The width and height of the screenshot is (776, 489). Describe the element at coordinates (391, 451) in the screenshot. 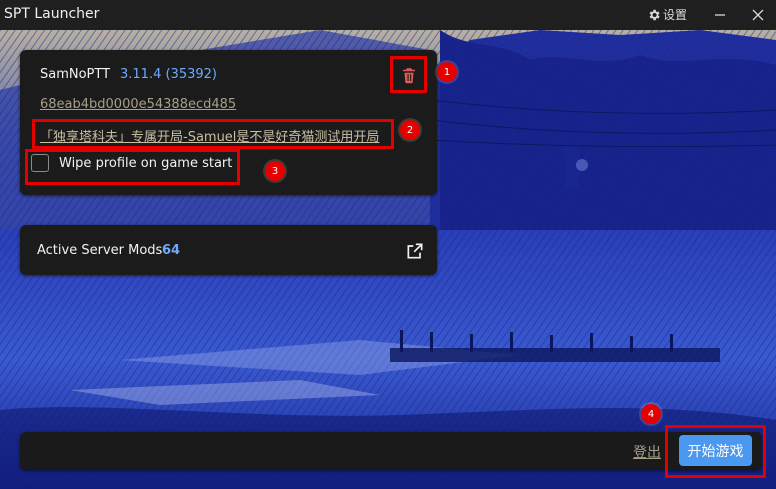

I see `bottom-bar: 登出 开始游戏` at that location.